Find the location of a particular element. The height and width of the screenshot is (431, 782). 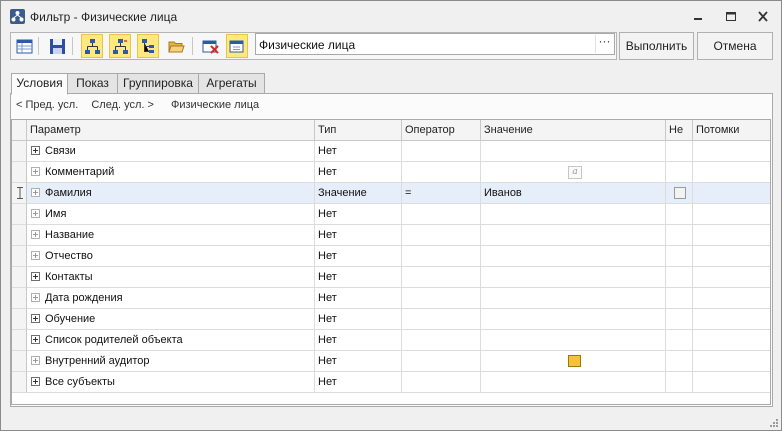

save-button is located at coordinates (57, 46).